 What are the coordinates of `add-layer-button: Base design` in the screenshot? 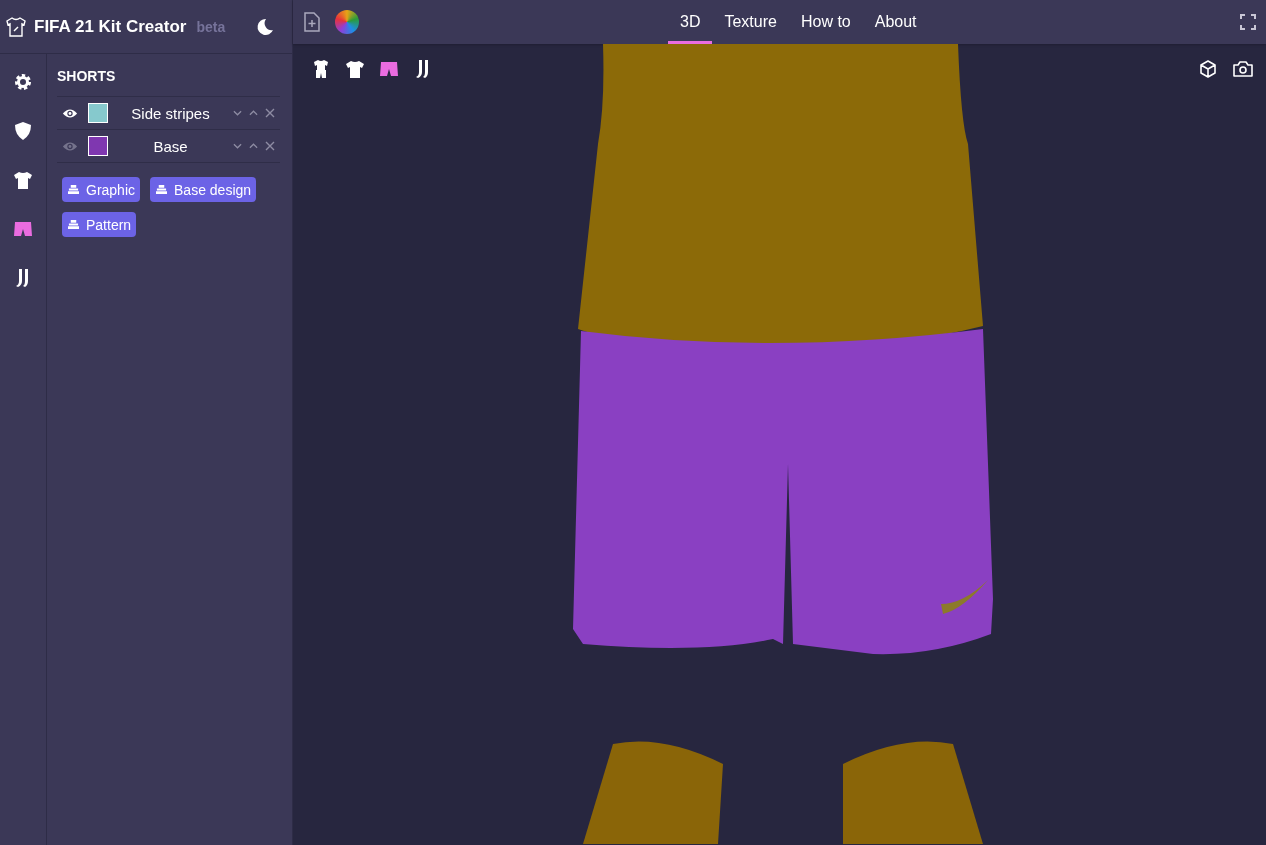 It's located at (203, 189).